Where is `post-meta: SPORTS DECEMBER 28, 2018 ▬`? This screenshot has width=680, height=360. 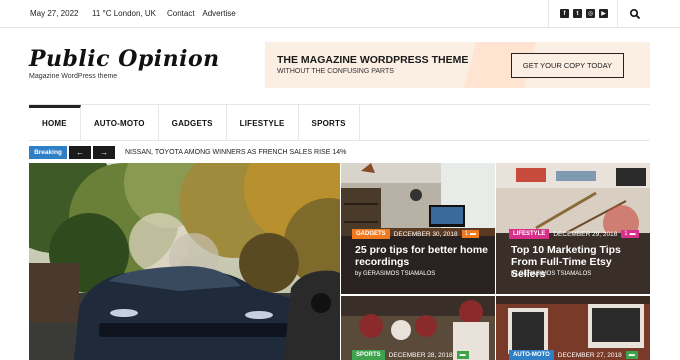 post-meta: SPORTS DECEMBER 28, 2018 ▬ is located at coordinates (410, 355).